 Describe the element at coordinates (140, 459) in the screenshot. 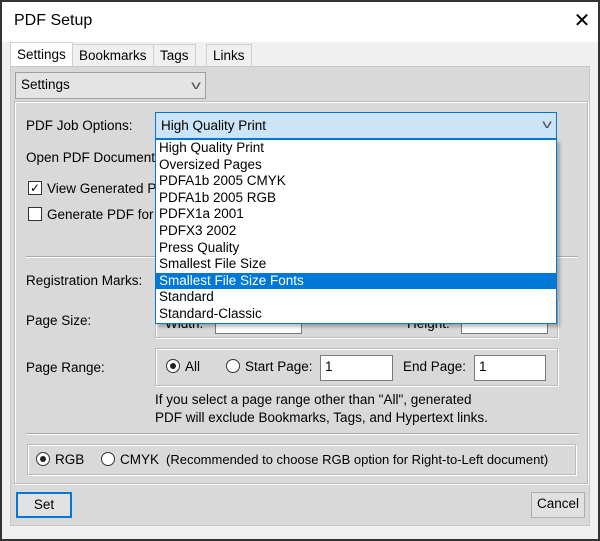

I see `cmyk-label: CMYK` at that location.